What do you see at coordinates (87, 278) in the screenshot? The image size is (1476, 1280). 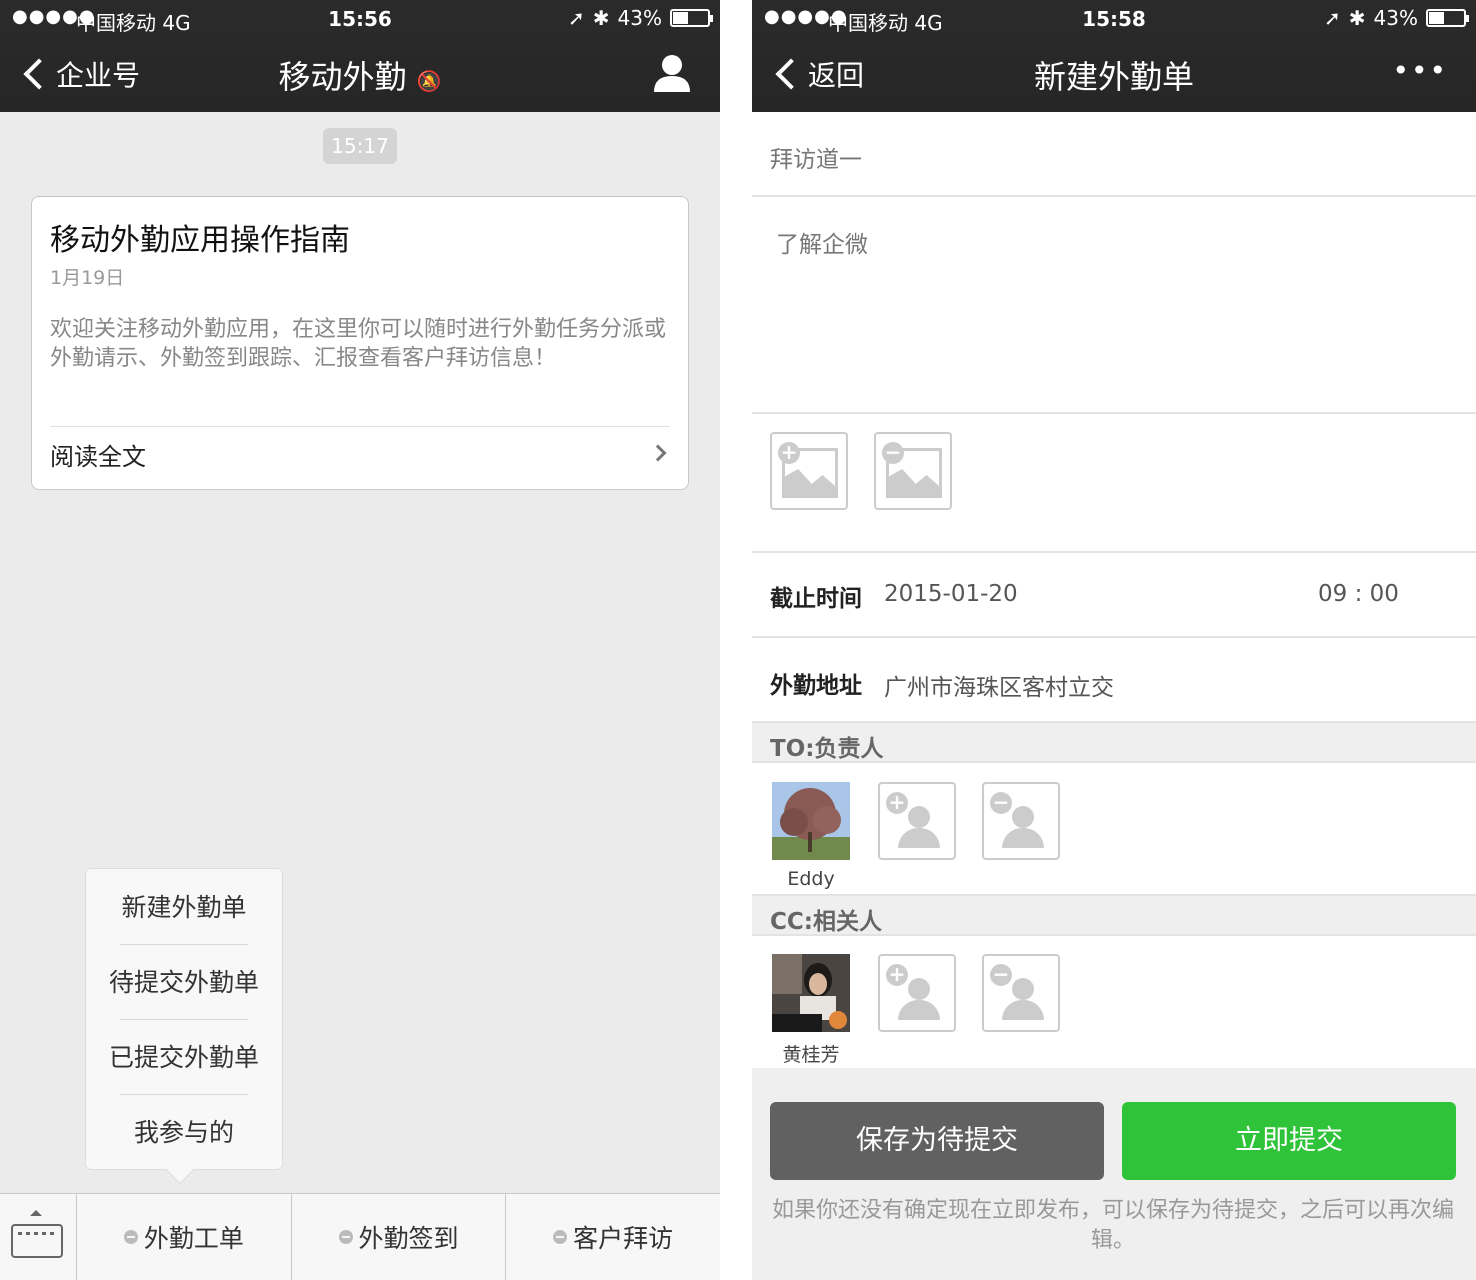 I see `article-date: 1月19日` at bounding box center [87, 278].